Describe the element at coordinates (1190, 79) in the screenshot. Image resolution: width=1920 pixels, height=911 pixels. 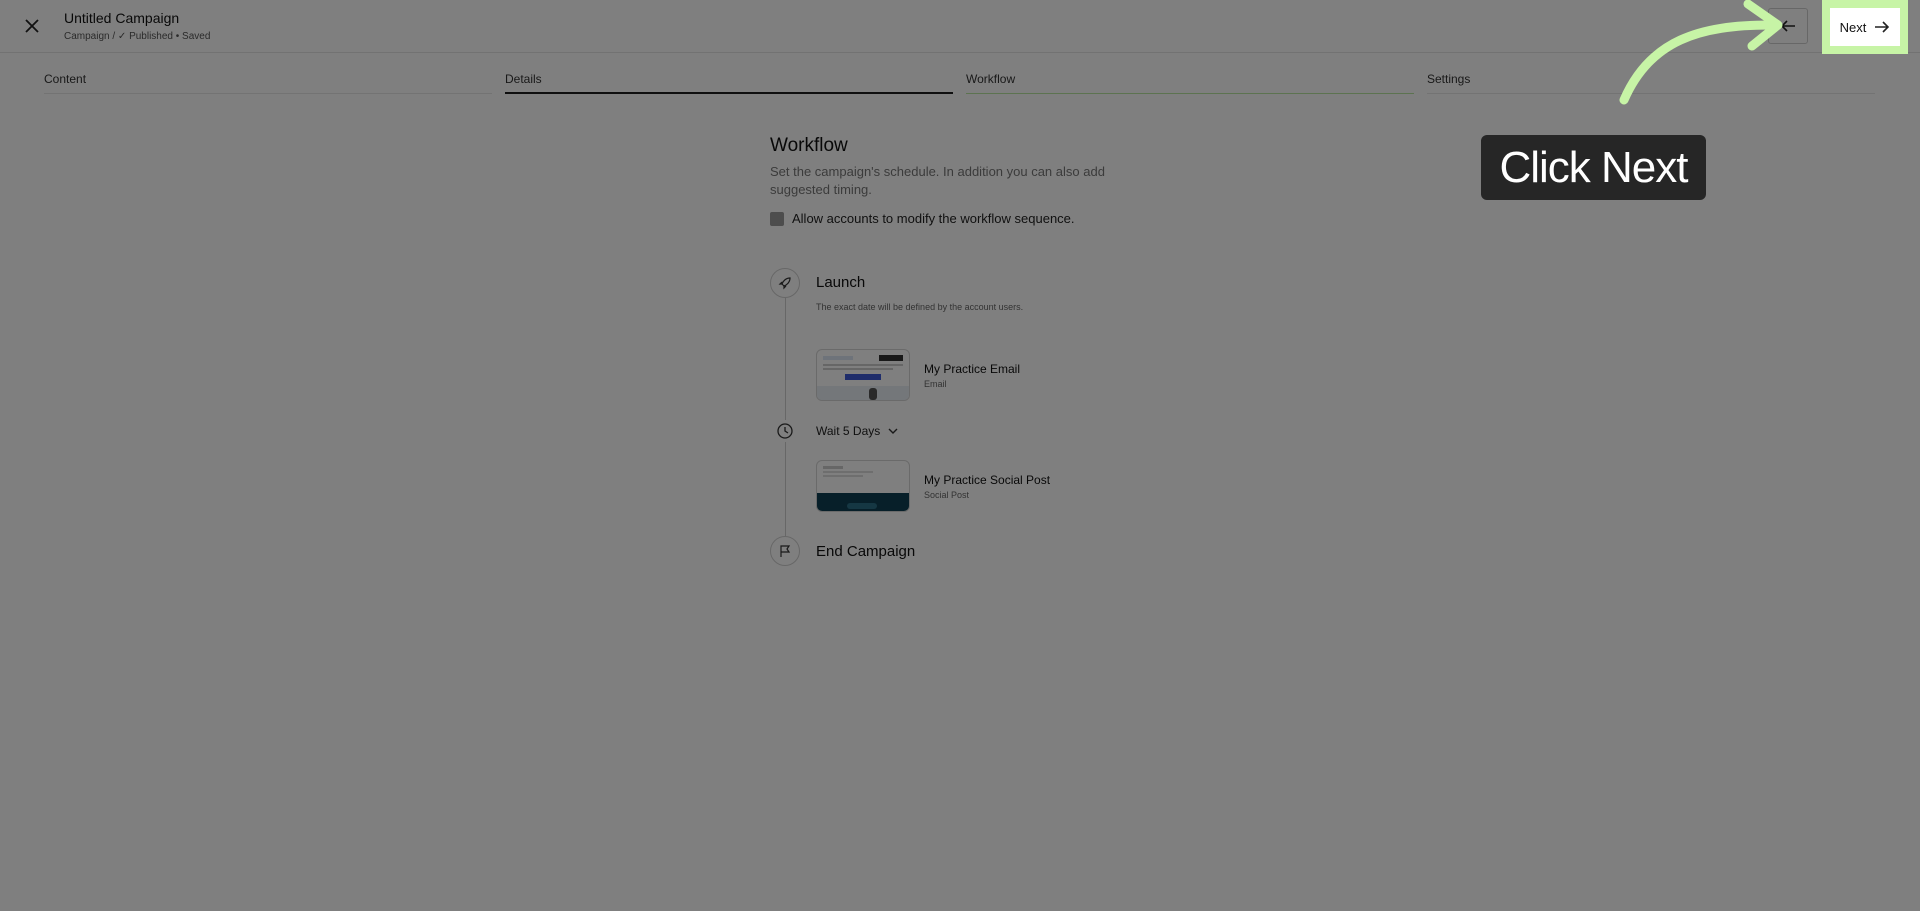
I see `tab-workflow: Workflow` at that location.